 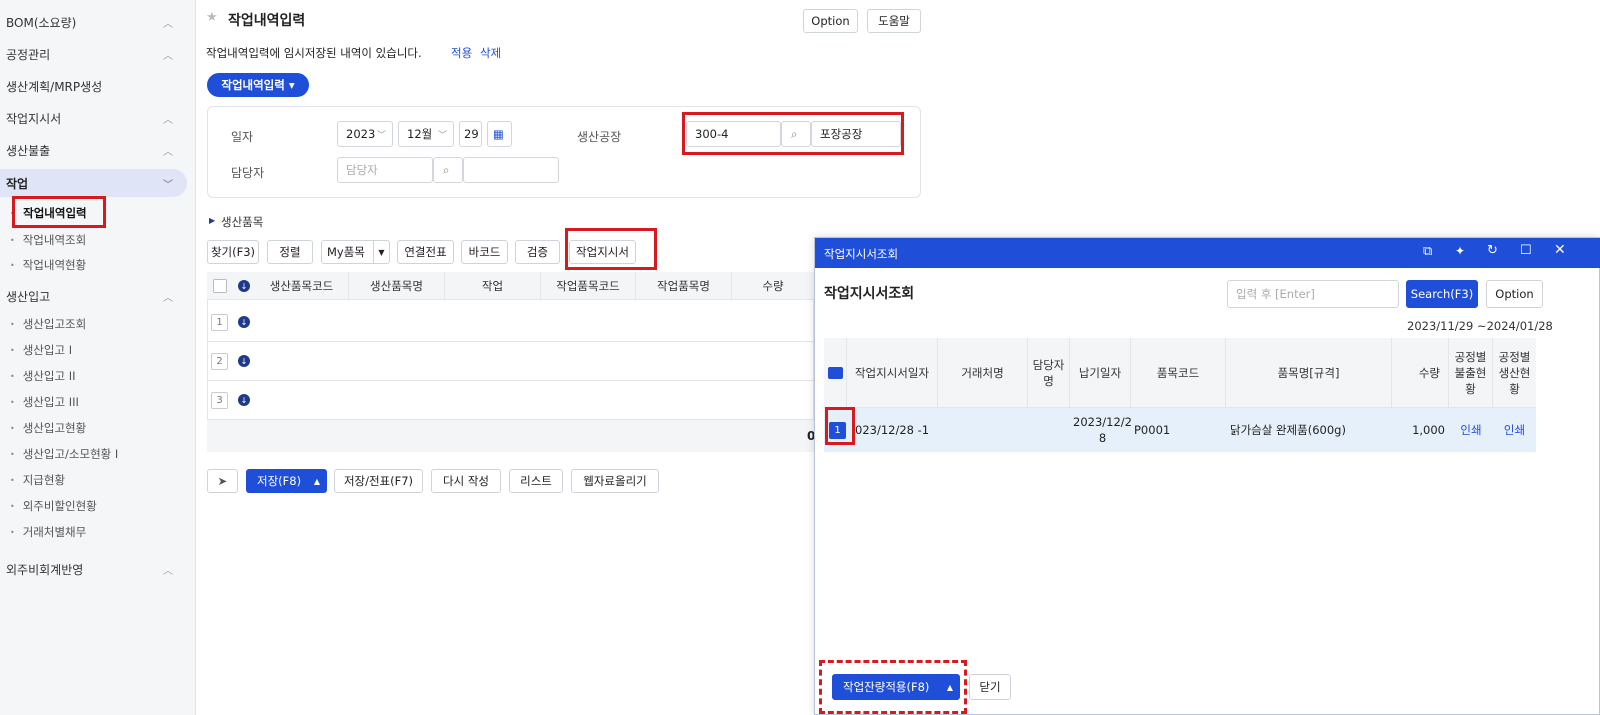 I want to click on close-icon: ✕, so click(x=1560, y=250).